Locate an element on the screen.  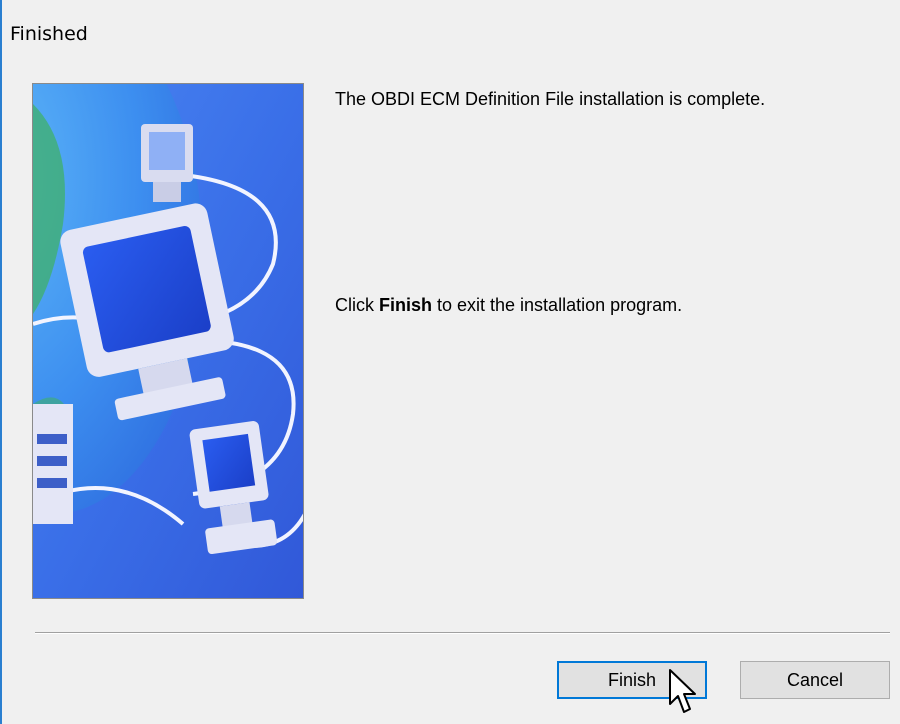
button-separator is located at coordinates (462, 633).